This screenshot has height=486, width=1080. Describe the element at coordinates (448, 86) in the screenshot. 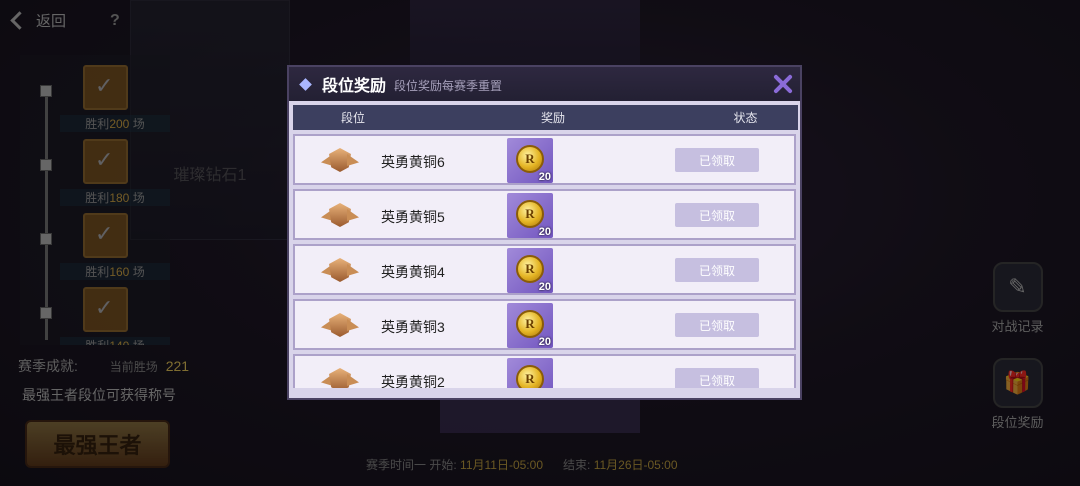

I see `modal-subtitle: 段位奖励每赛季重置` at that location.